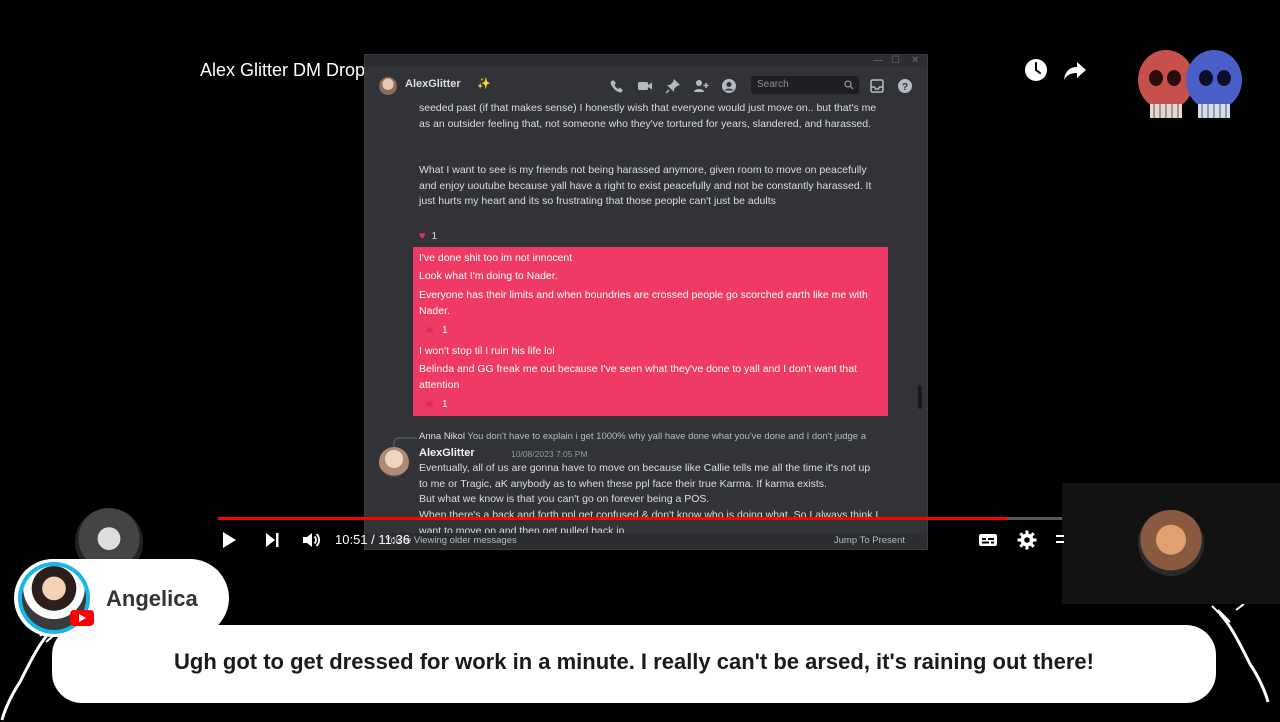 Image resolution: width=1280 pixels, height=722 pixels. Describe the element at coordinates (422, 236) in the screenshot. I see `heart-icon: ♥` at that location.